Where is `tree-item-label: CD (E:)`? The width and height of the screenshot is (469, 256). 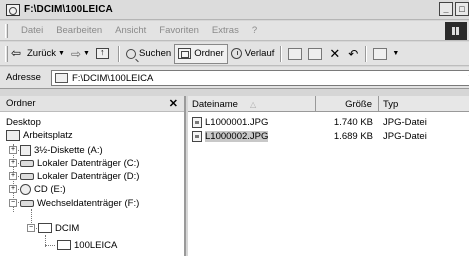 tree-item-label: CD (E:) is located at coordinates (50, 189).